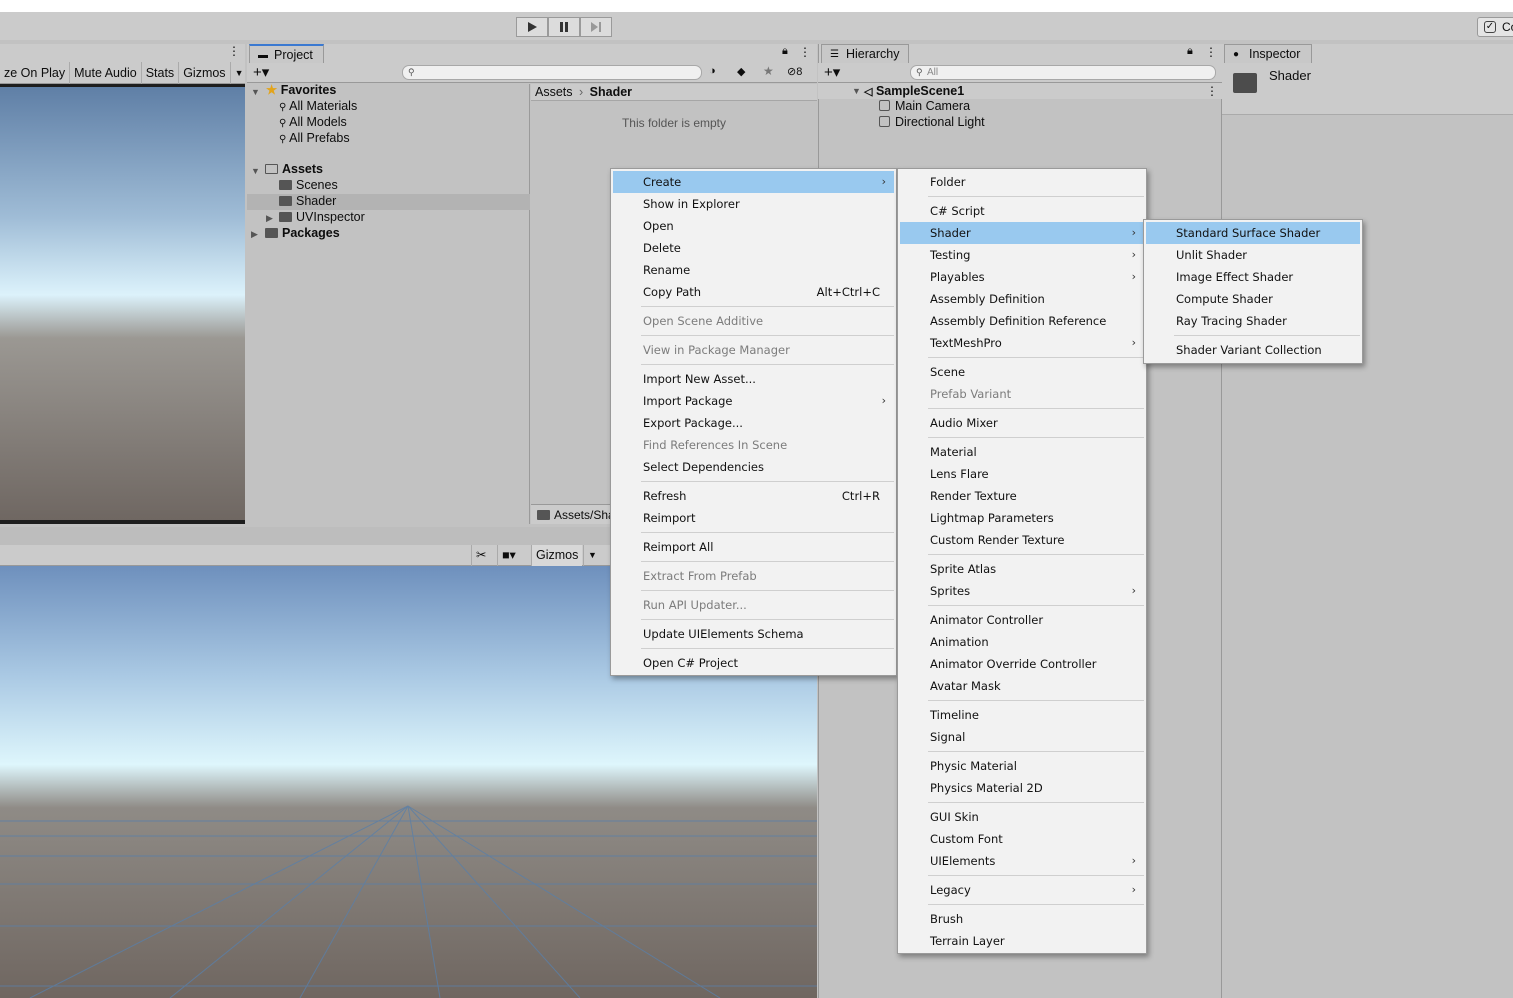 The width and height of the screenshot is (1513, 998). What do you see at coordinates (307, 201) in the screenshot?
I see `tree-item-shader: Shader` at bounding box center [307, 201].